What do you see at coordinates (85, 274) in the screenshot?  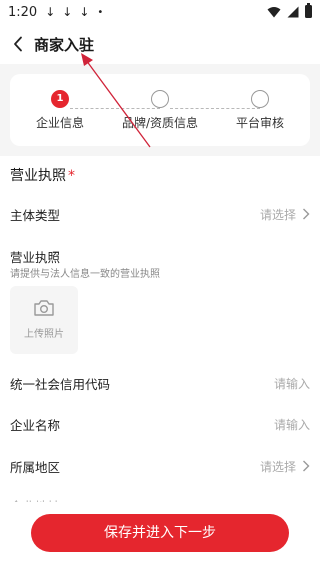 I see `license-hint: 请提供与法人信息一致的营业执照` at bounding box center [85, 274].